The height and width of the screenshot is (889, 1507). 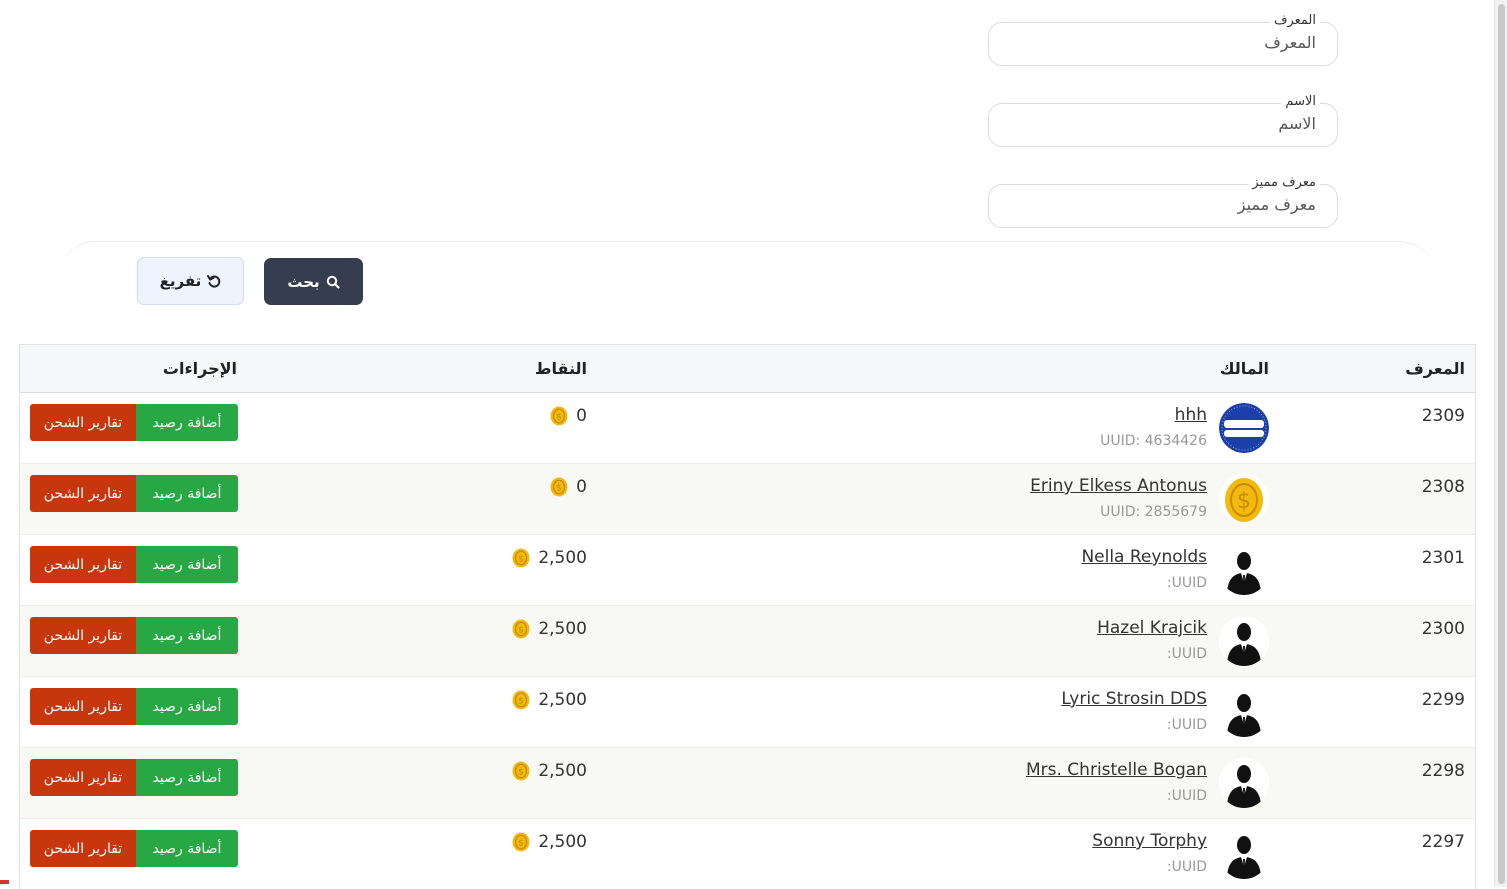 I want to click on filter-uuid: معرف مميز, so click(x=1163, y=201).